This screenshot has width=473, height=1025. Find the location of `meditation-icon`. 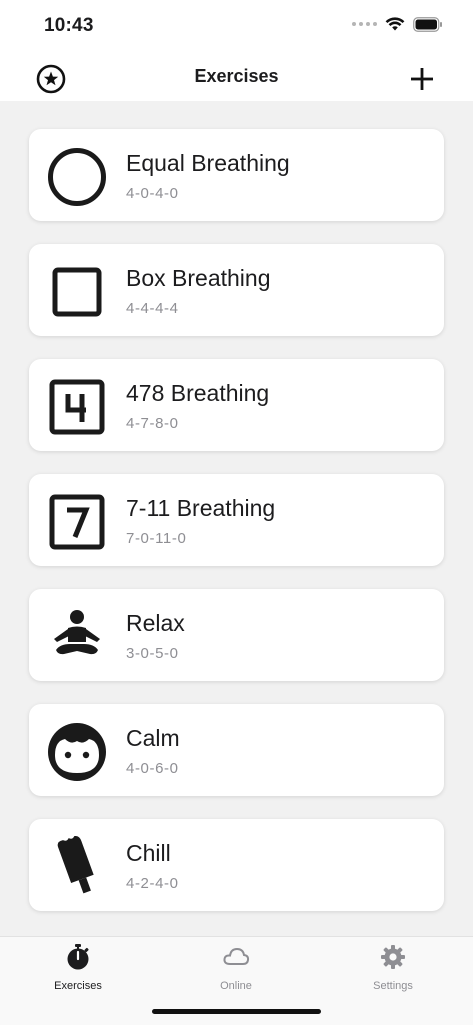

meditation-icon is located at coordinates (77, 637).